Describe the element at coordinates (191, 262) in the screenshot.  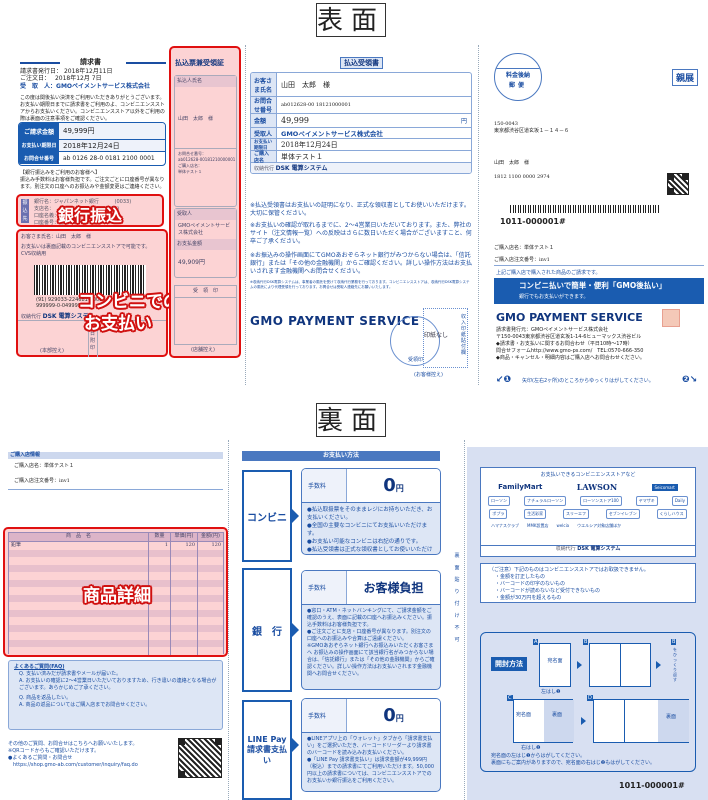
I see `stub-amount: 49,909円` at that location.